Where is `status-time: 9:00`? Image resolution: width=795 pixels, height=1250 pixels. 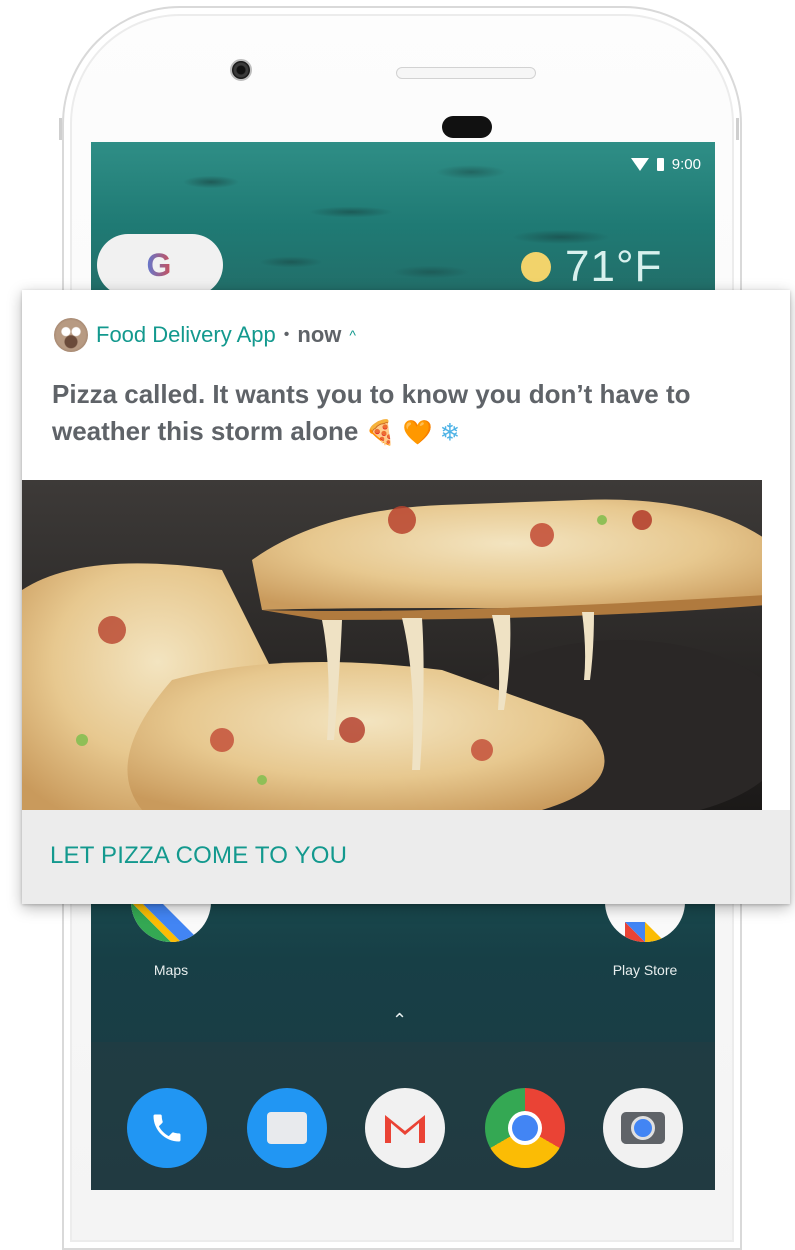
status-time: 9:00 is located at coordinates (686, 164).